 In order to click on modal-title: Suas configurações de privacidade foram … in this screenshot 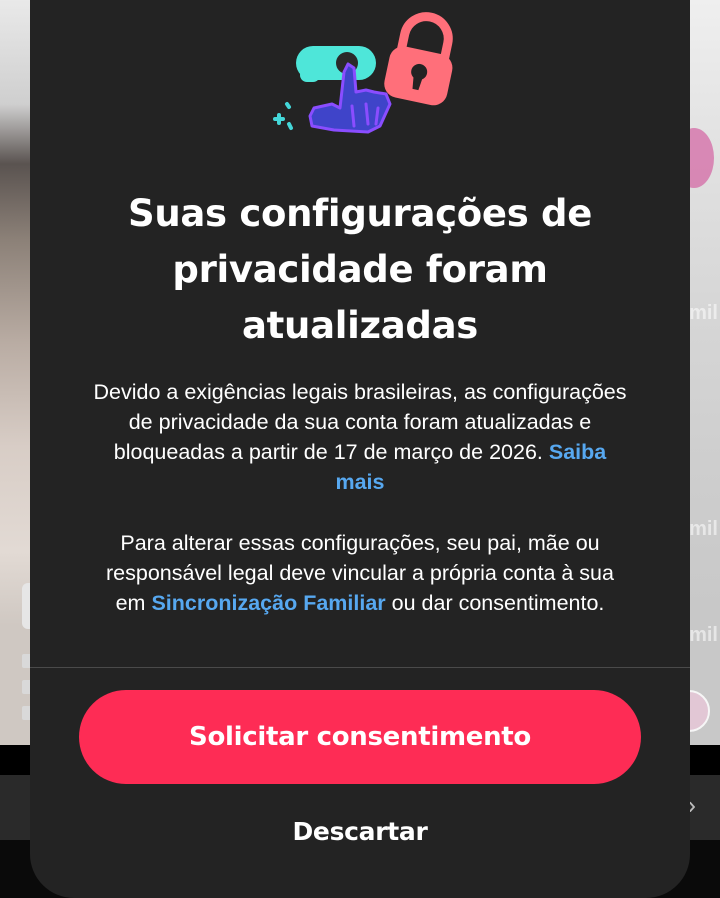, I will do `click(359, 269)`.